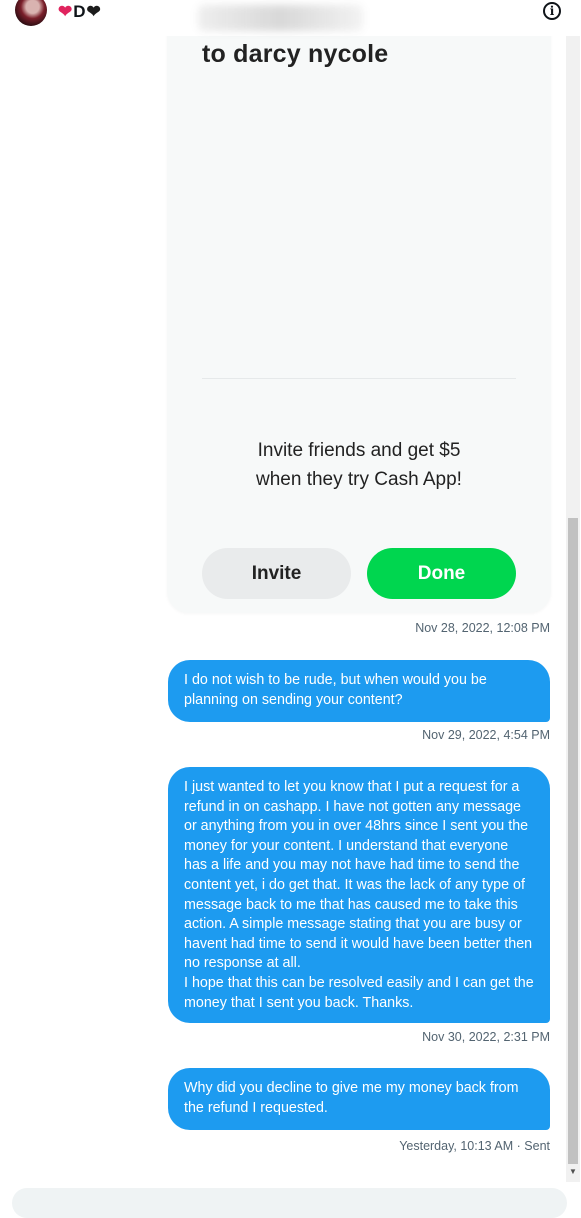 This screenshot has width=581, height=1218. Describe the element at coordinates (276, 573) in the screenshot. I see `invite-button: Invite` at that location.